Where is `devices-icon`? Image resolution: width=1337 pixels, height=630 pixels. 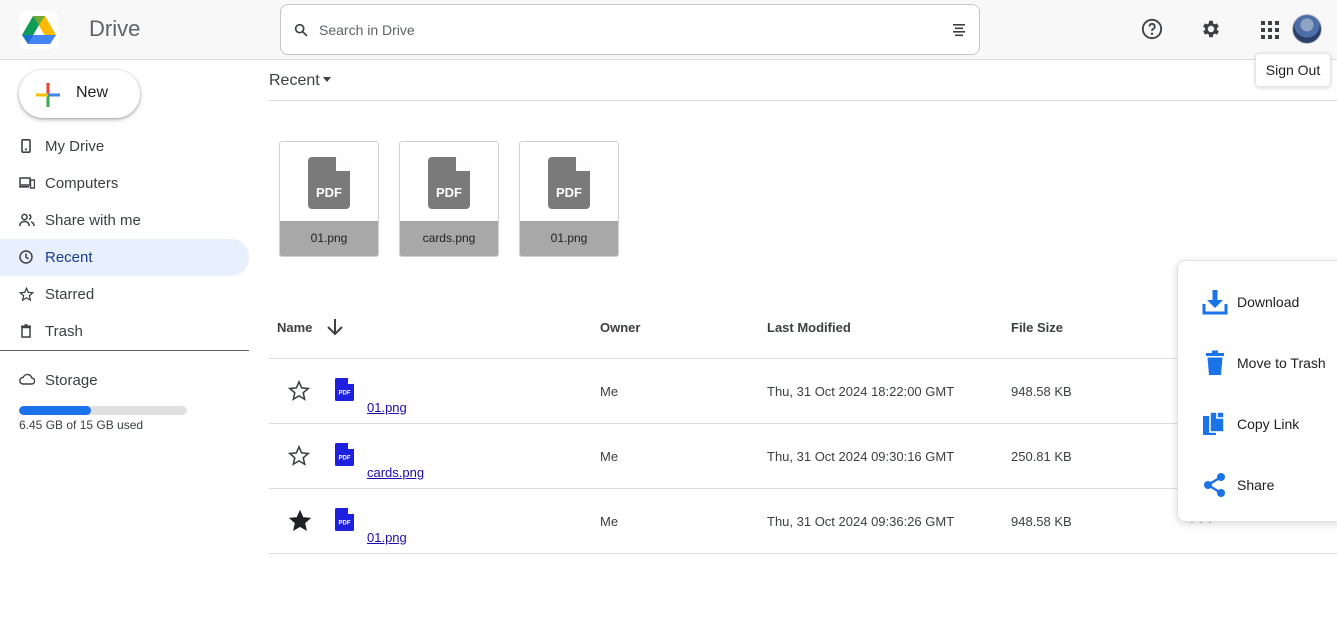
devices-icon is located at coordinates (27, 183).